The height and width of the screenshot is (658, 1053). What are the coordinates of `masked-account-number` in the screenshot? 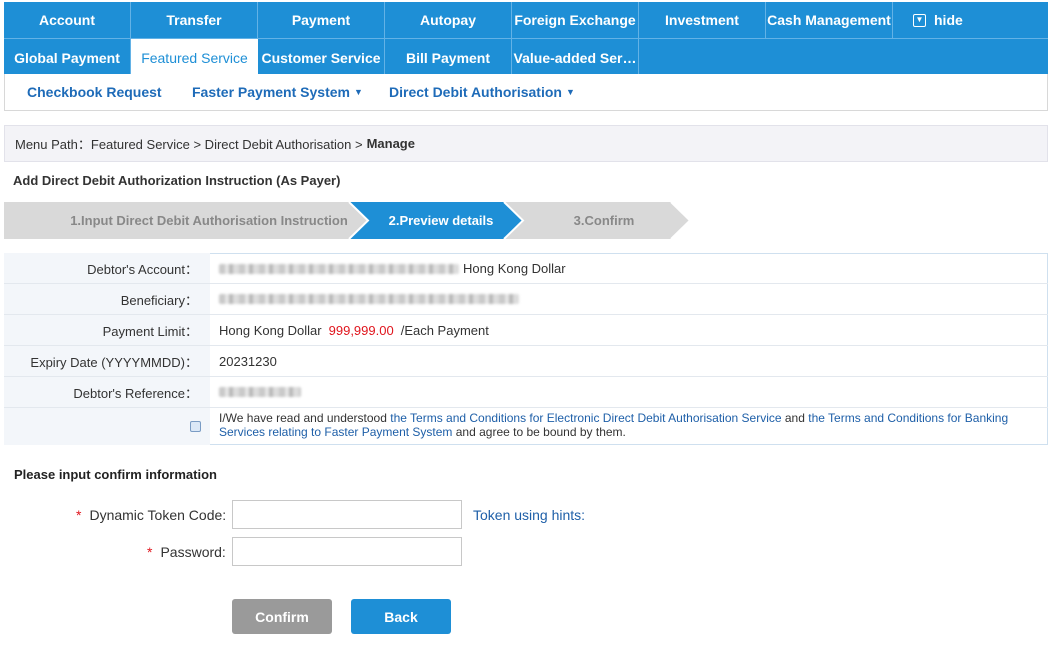 It's located at (339, 268).